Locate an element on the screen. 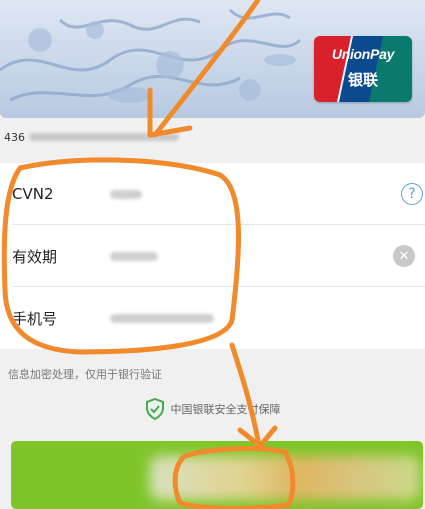 The width and height of the screenshot is (425, 509). clear-circle-icon: ✕ is located at coordinates (404, 256).